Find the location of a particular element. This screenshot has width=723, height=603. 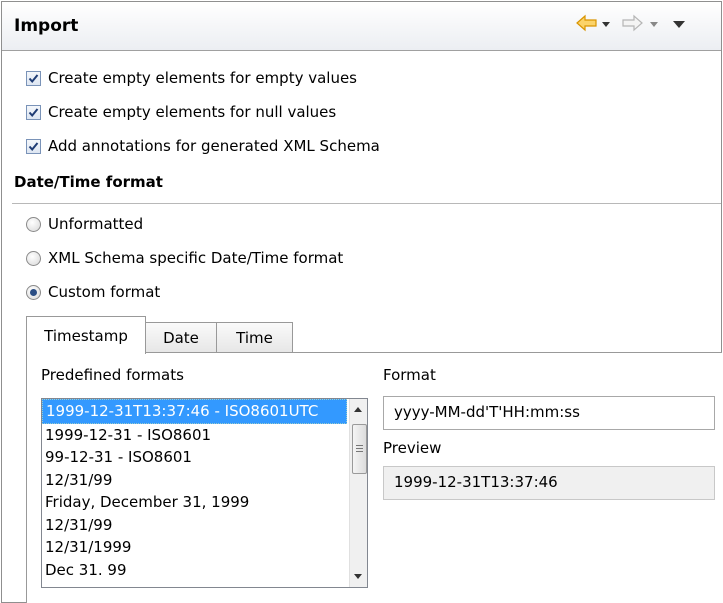

forward-arrow-icon is located at coordinates (632, 25).